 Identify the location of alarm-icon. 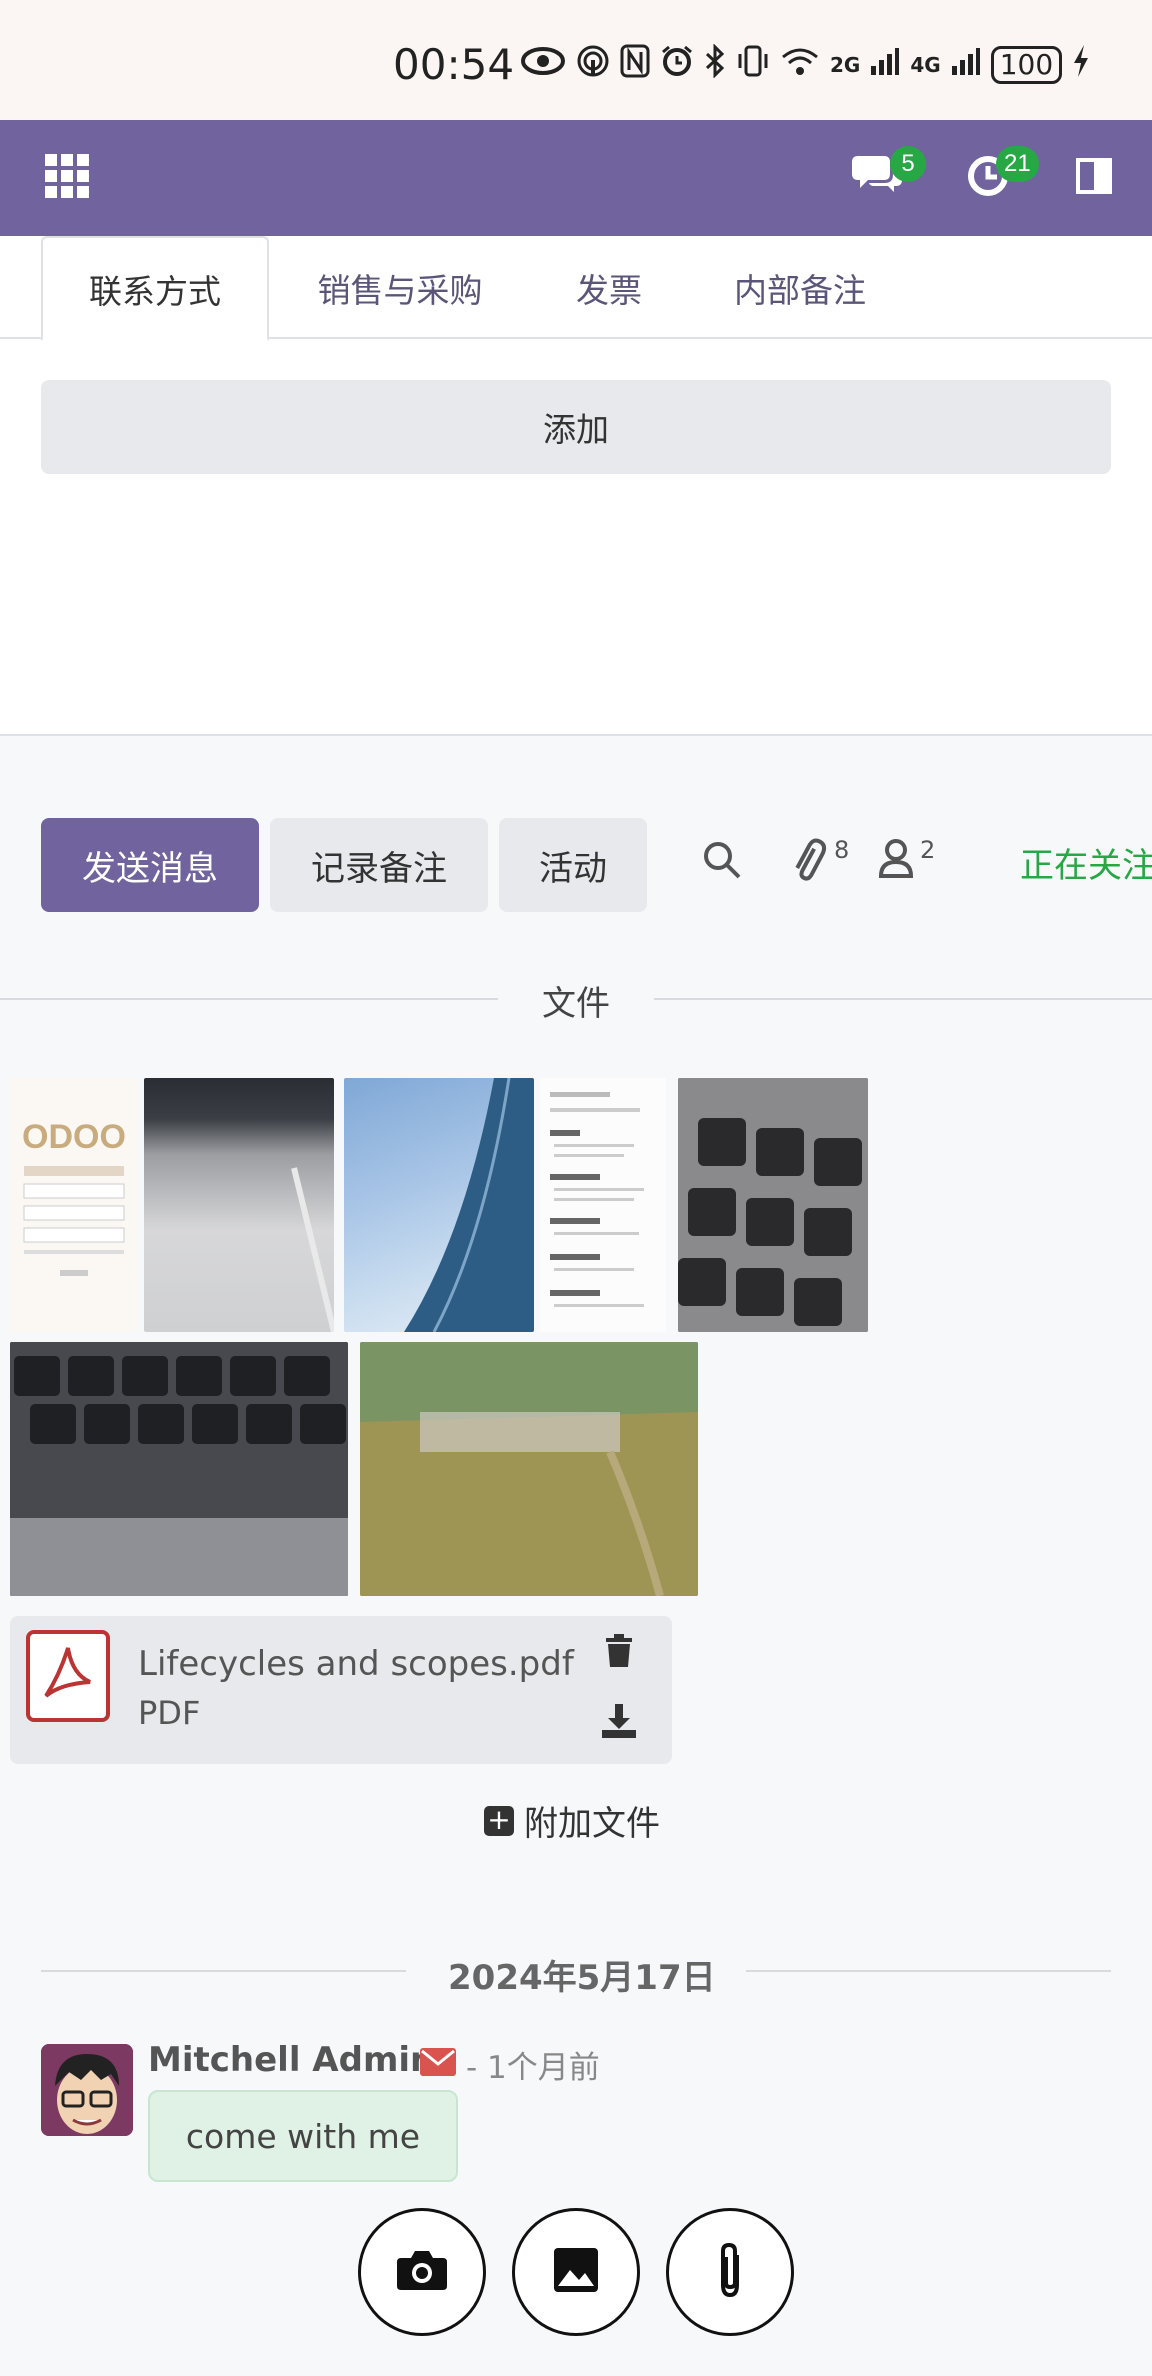
(677, 65).